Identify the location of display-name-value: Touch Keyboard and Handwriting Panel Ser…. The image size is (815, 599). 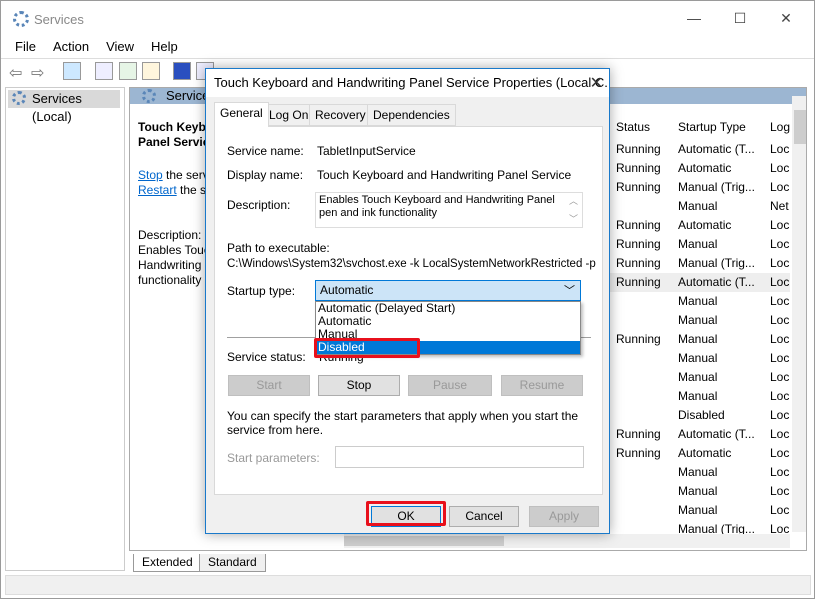
(444, 175).